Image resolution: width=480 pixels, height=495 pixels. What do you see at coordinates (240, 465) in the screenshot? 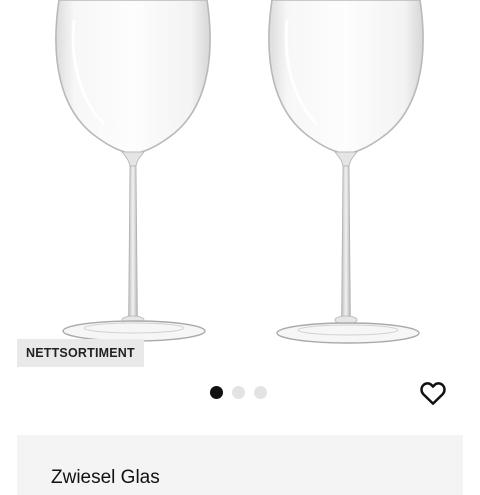
I see `product-info-card: Zwiesel Glas` at bounding box center [240, 465].